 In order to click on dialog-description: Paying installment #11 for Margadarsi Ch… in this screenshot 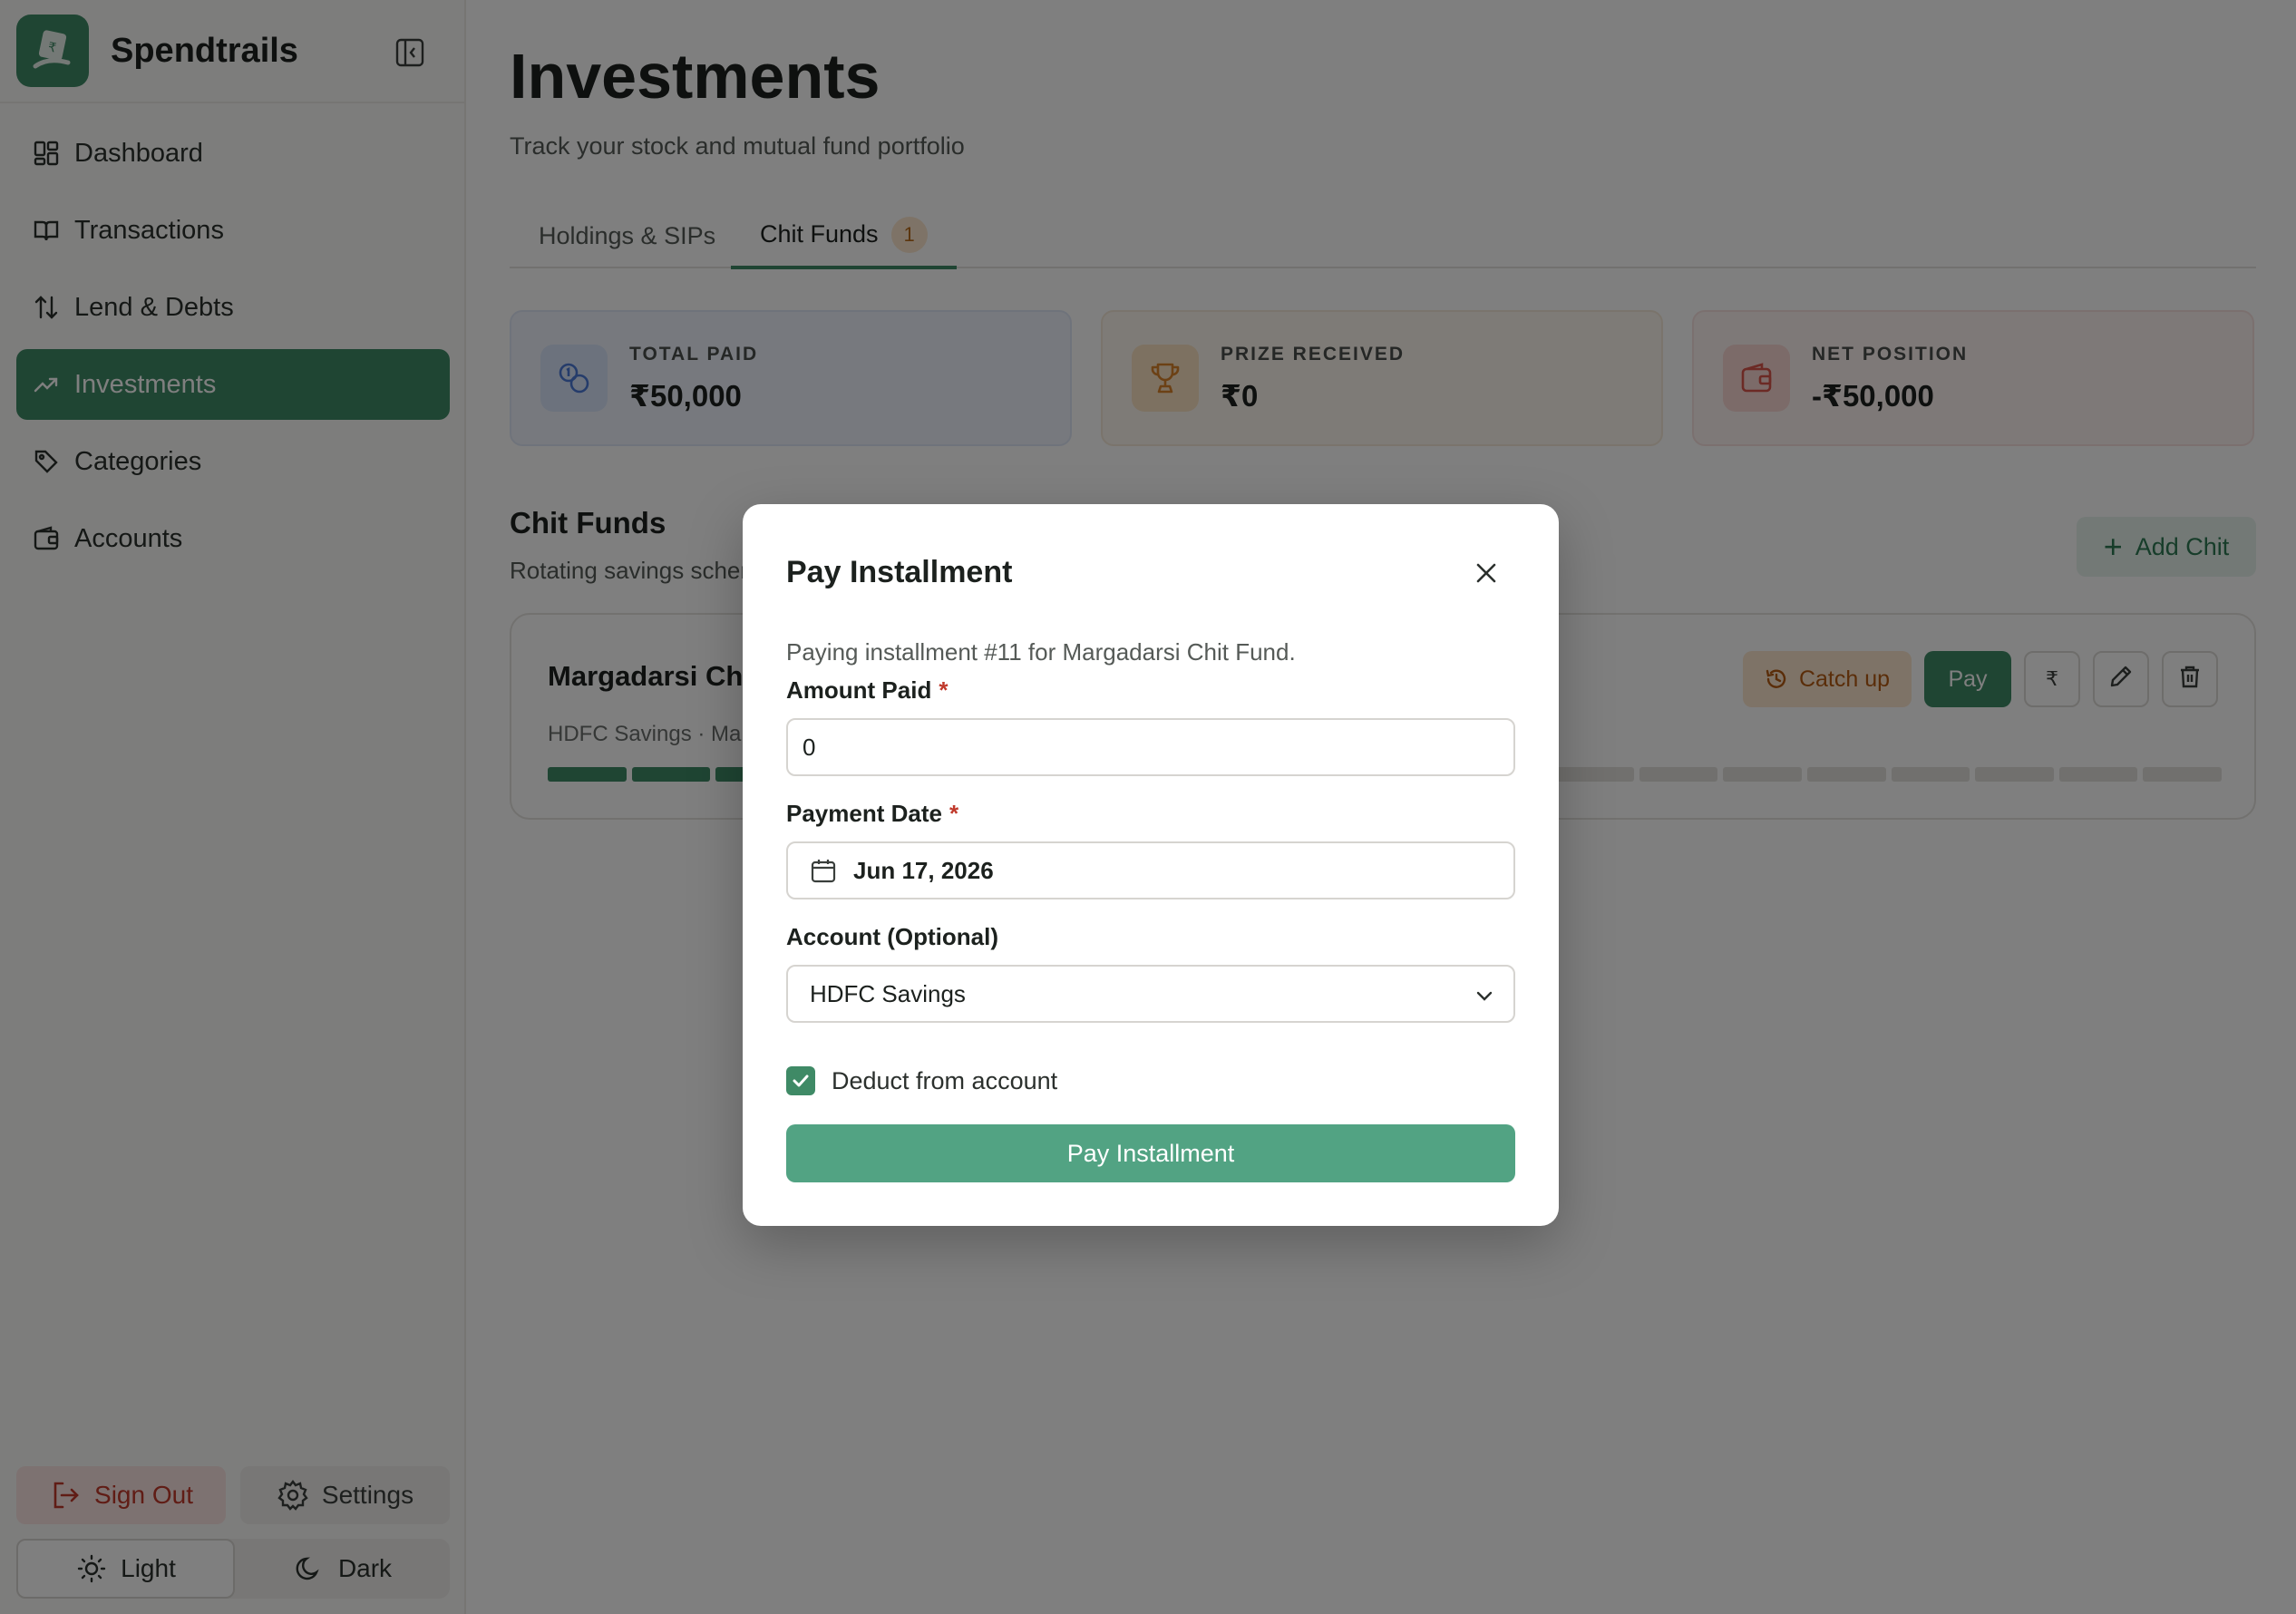, I will do `click(1041, 652)`.